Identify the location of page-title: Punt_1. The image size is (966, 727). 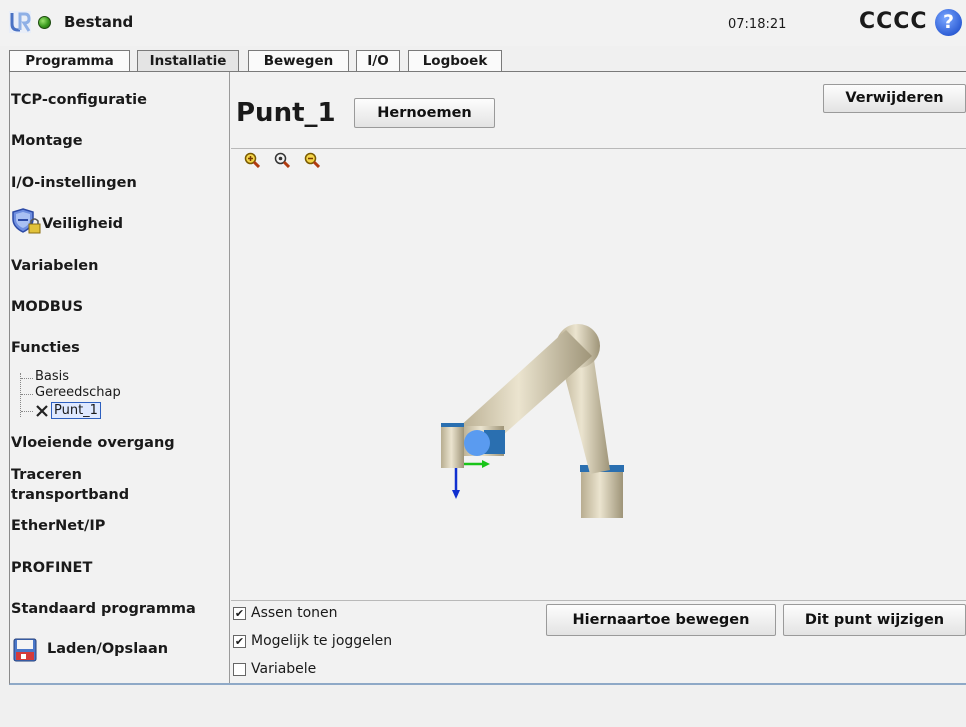
(286, 113).